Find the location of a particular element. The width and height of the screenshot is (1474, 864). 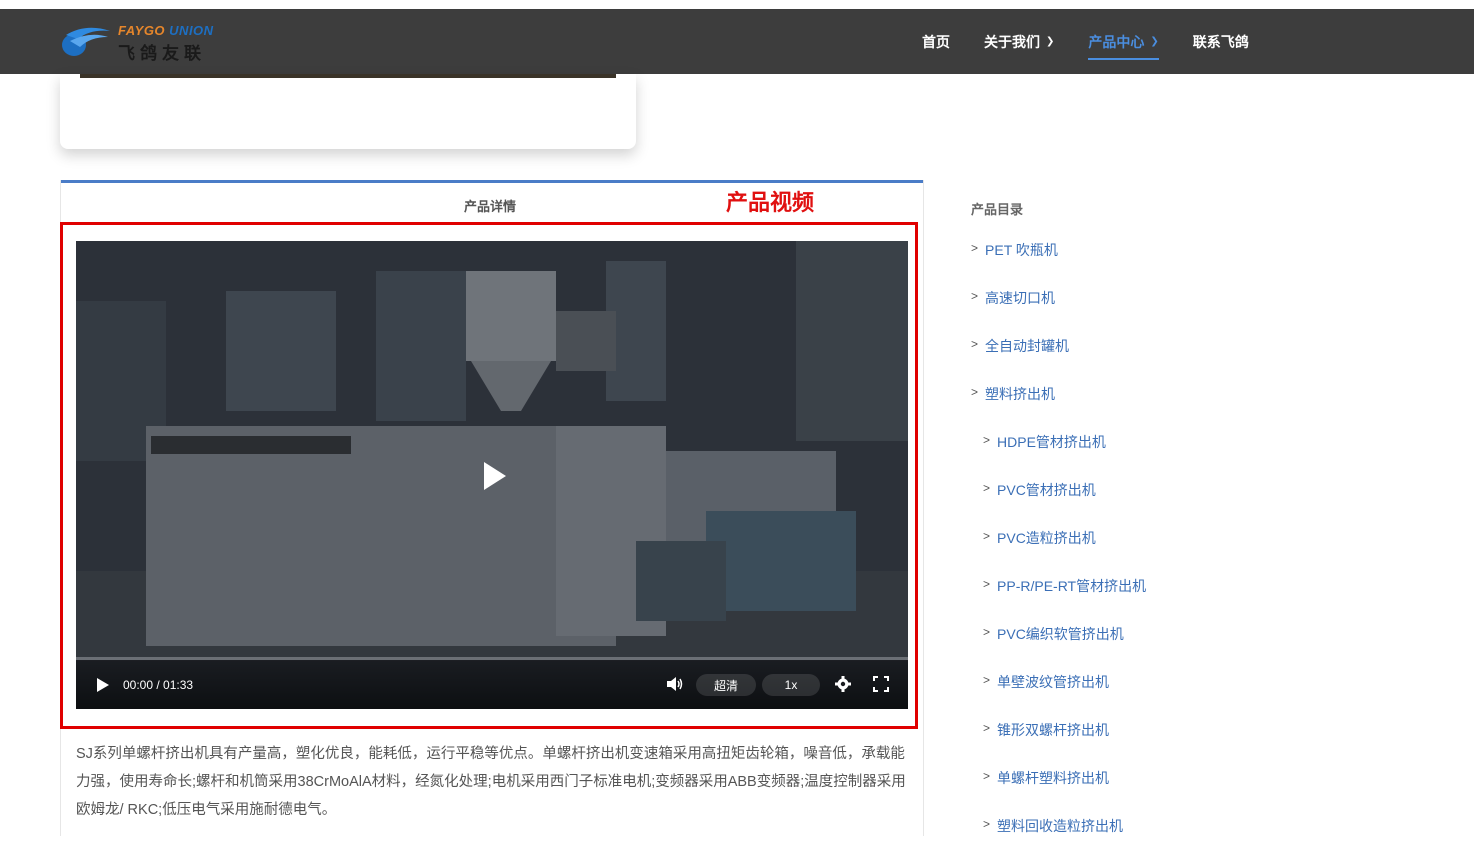

sidebar-subitem: > HDPE管材挤出机 is located at coordinates (1058, 456).